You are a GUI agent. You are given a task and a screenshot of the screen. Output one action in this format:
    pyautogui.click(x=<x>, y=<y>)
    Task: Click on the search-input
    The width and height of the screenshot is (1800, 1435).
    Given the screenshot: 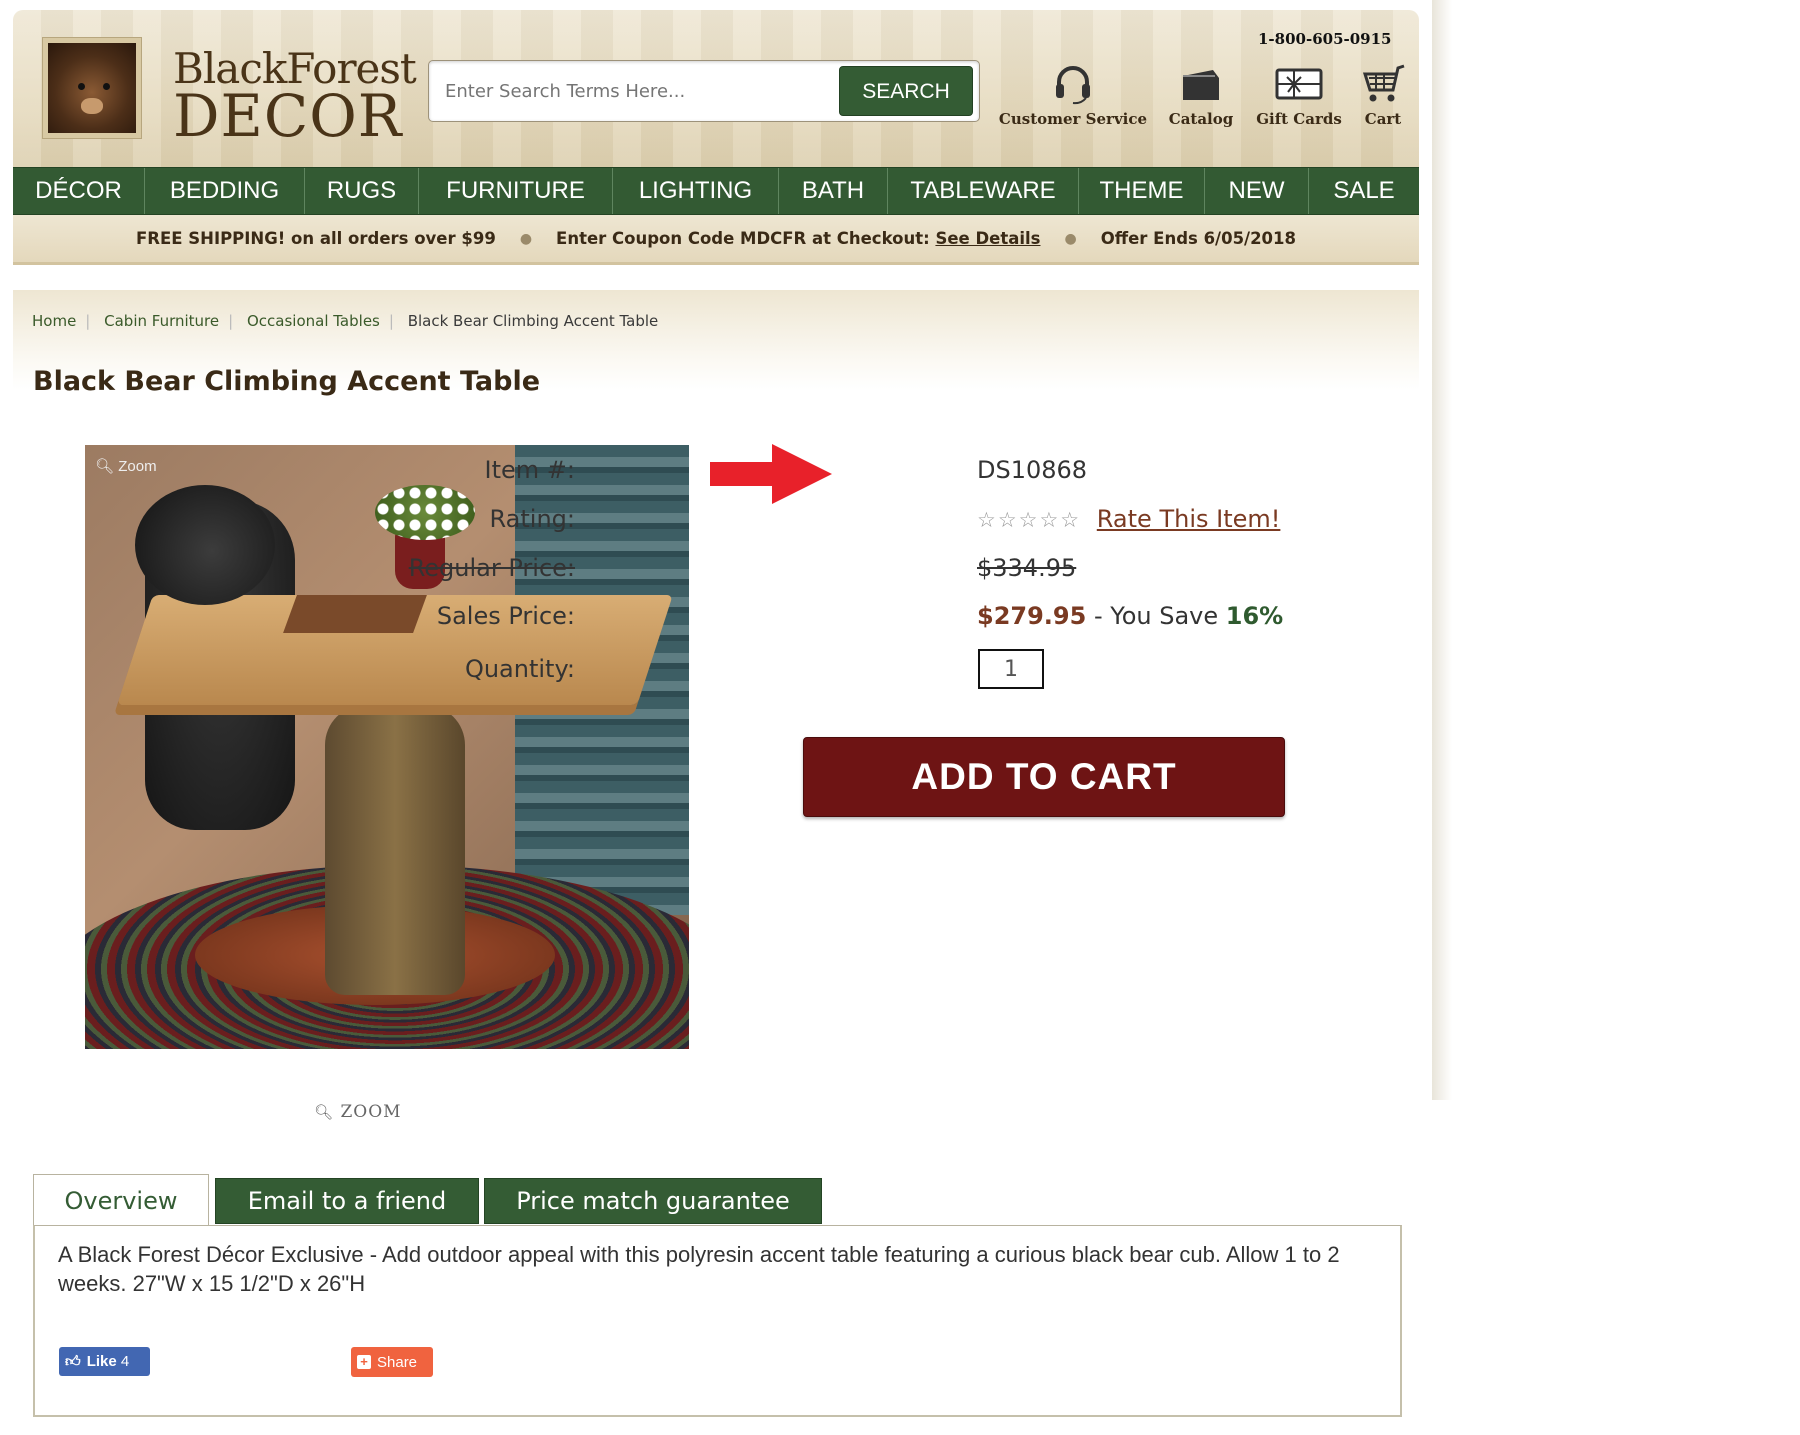 What is the action you would take?
    pyautogui.click(x=628, y=91)
    